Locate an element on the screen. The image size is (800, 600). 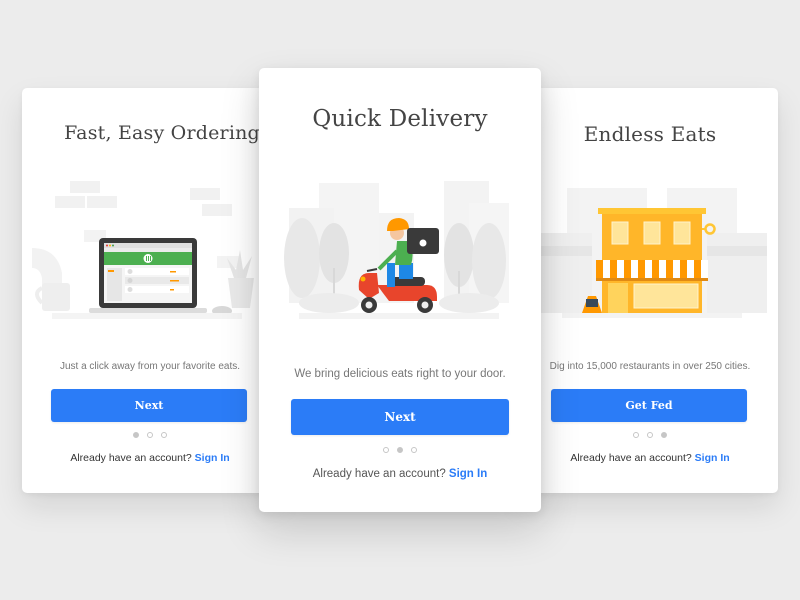
card-title: Fast, Easy Ordering is located at coordinates (162, 133).